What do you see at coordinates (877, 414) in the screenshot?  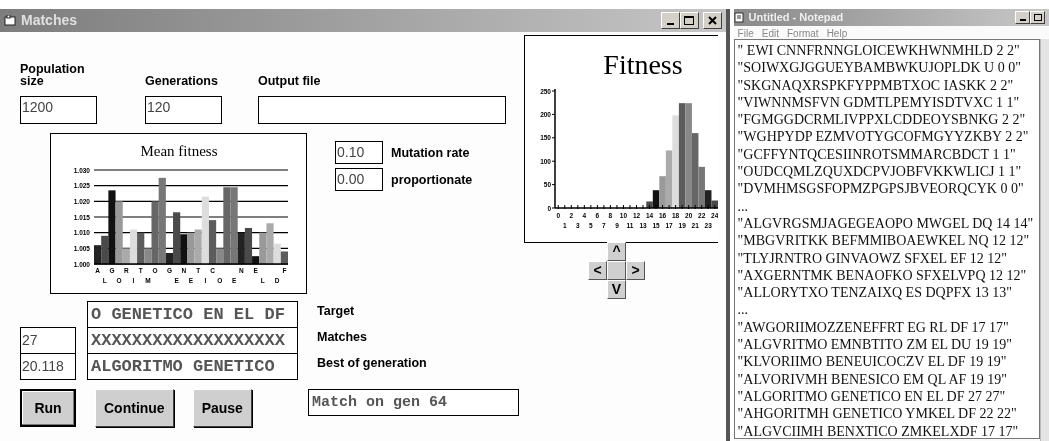 I see `text-line: "AHGORITMH GENETICO YMKEL DF 22 22"` at bounding box center [877, 414].